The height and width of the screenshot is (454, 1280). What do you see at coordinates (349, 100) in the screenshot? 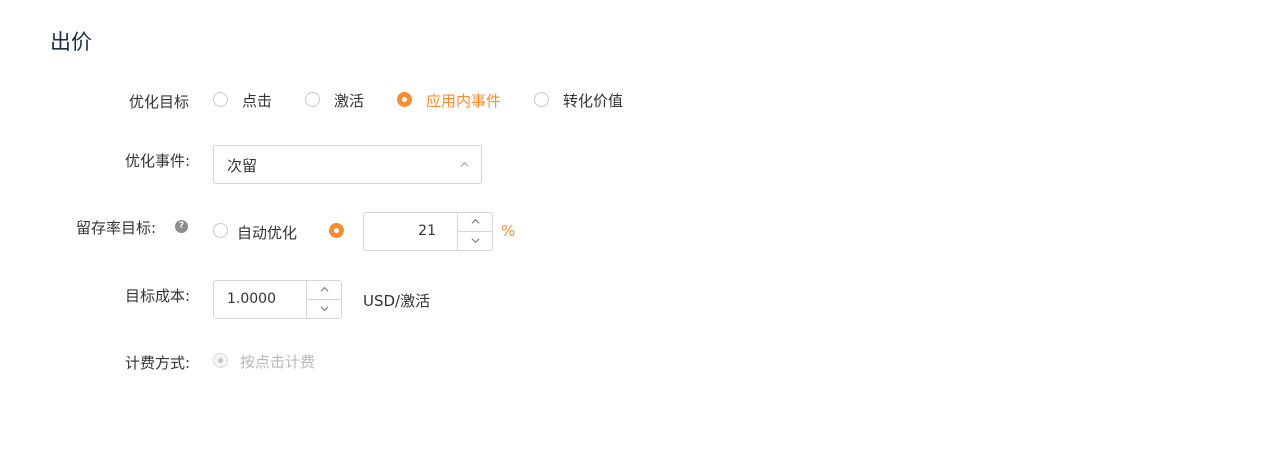
I see `radio-activation-label: 激活` at bounding box center [349, 100].